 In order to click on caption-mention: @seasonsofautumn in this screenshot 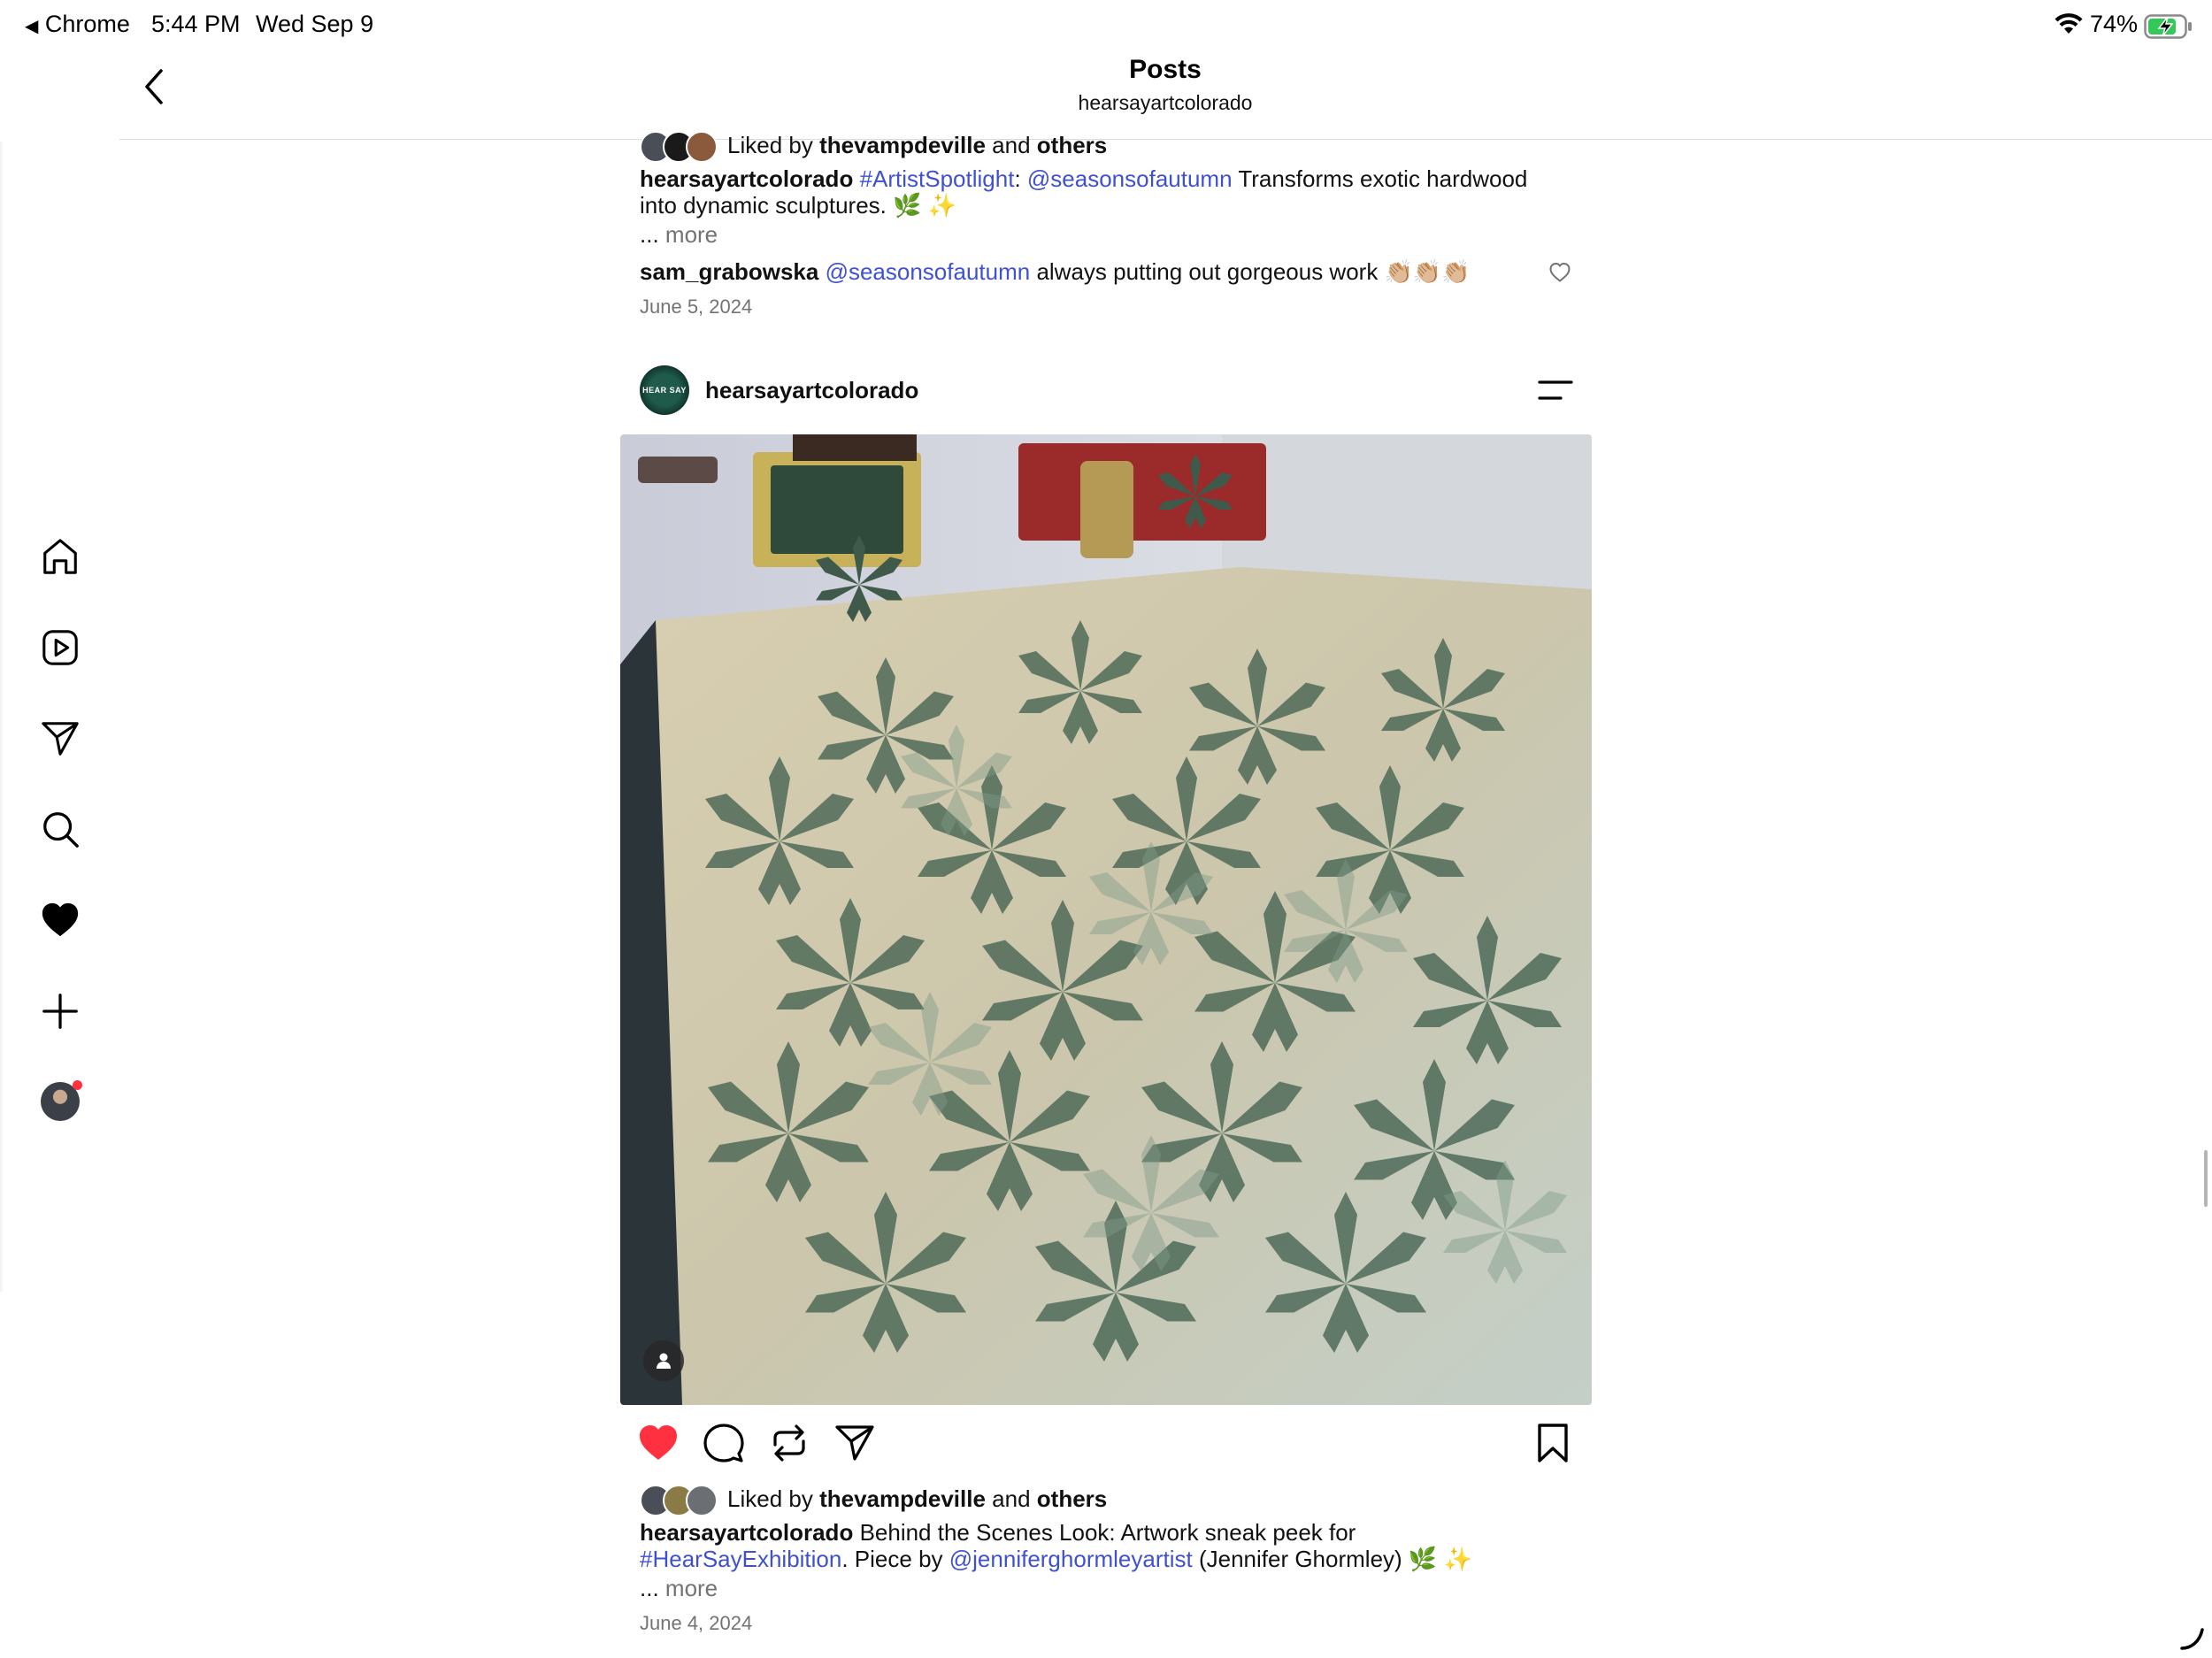, I will do `click(1130, 178)`.